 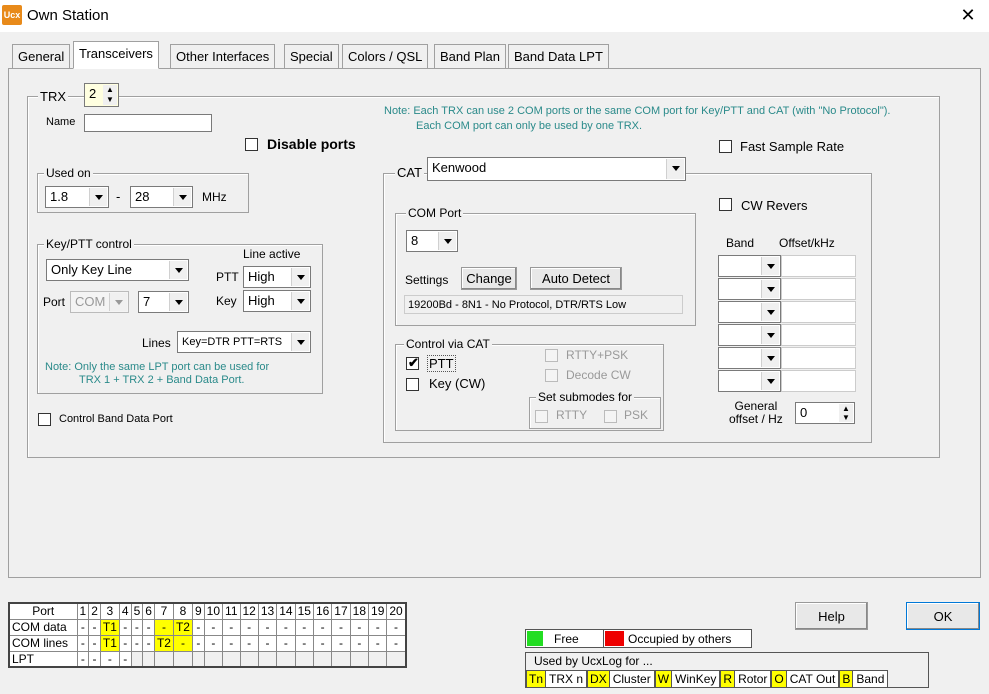 What do you see at coordinates (101, 95) in the screenshot?
I see `trx-spinner: 2 ▲ ▼` at bounding box center [101, 95].